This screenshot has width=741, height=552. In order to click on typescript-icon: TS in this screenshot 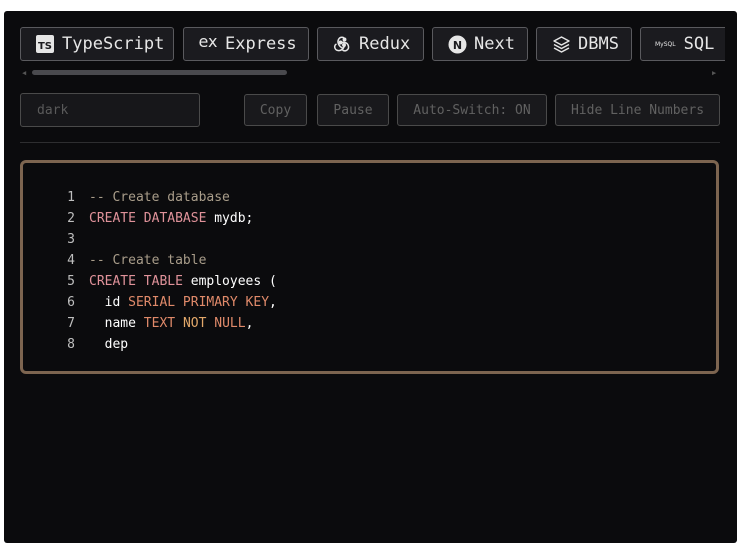, I will do `click(45, 44)`.